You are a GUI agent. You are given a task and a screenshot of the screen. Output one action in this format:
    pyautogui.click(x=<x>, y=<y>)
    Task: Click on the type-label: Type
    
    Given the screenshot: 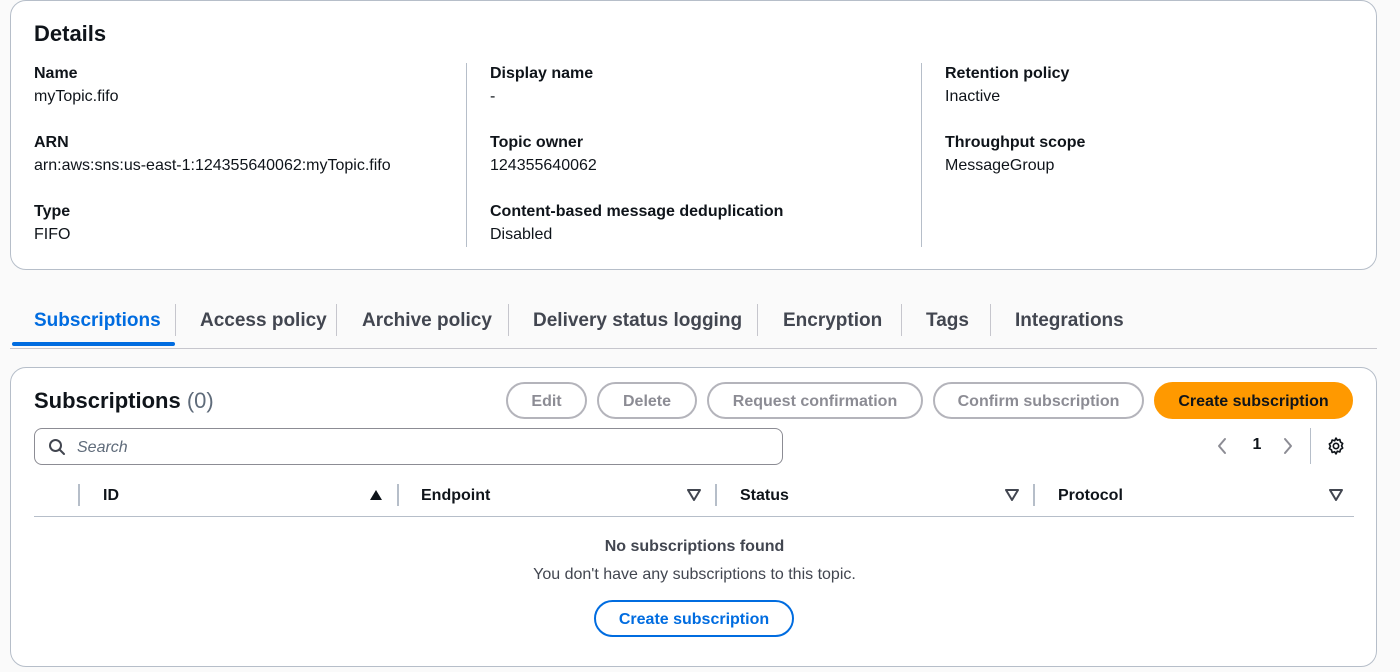 What is the action you would take?
    pyautogui.click(x=52, y=211)
    